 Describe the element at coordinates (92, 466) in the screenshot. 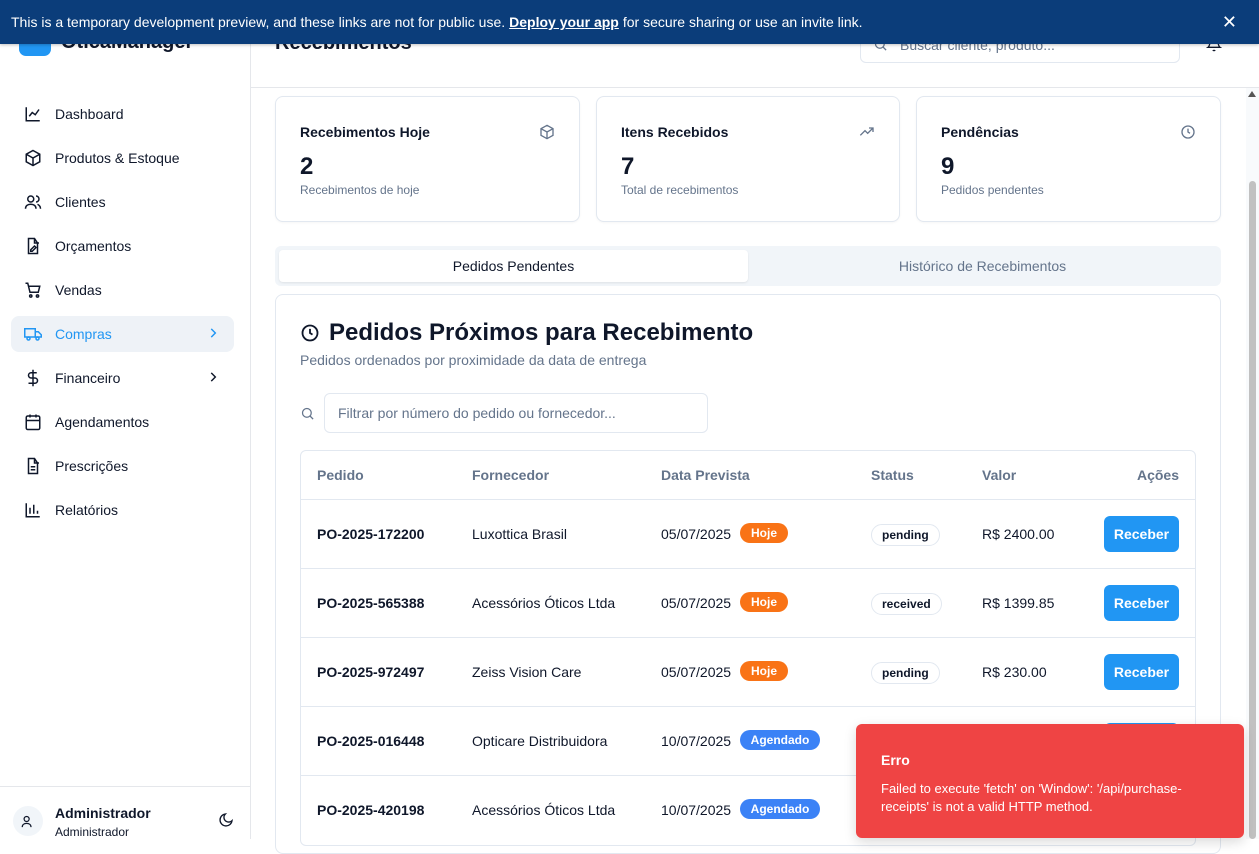

I see `sidebar-item-label: Prescrições` at that location.